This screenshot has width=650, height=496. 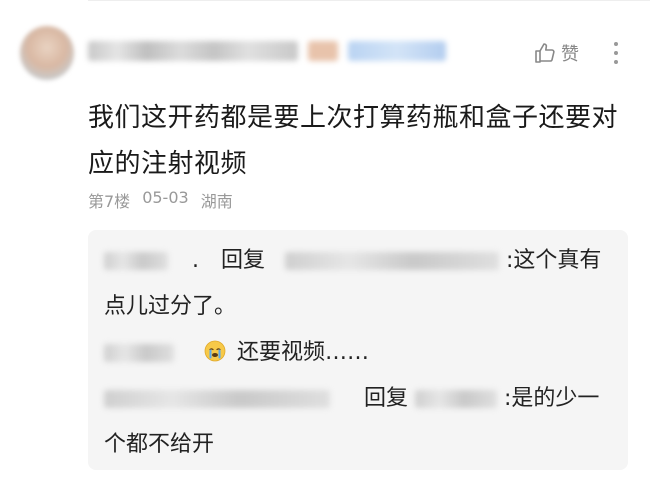 I want to click on top-divider, so click(x=369, y=0).